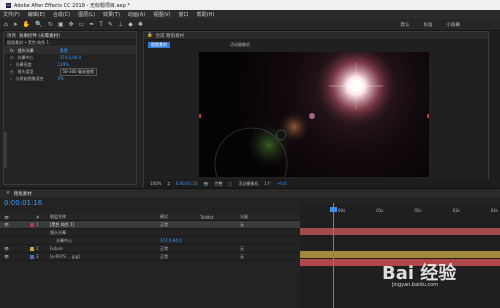  What do you see at coordinates (120, 24) in the screenshot?
I see `stamp-tool-icon: ⊥` at bounding box center [120, 24].